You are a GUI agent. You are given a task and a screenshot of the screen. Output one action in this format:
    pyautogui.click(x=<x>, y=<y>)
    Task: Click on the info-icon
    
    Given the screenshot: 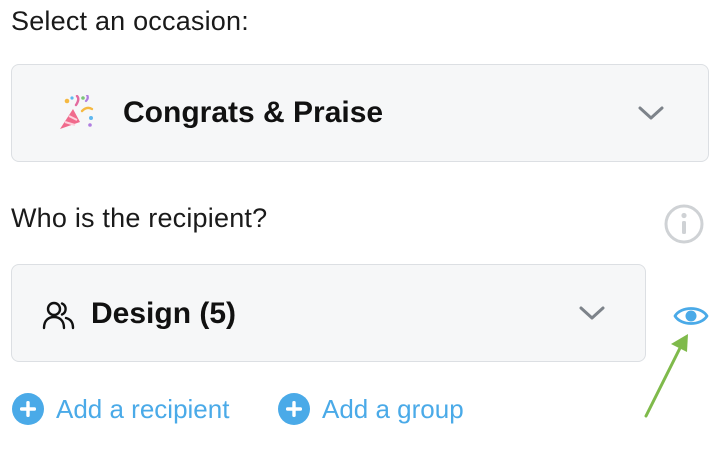 What is the action you would take?
    pyautogui.click(x=684, y=224)
    